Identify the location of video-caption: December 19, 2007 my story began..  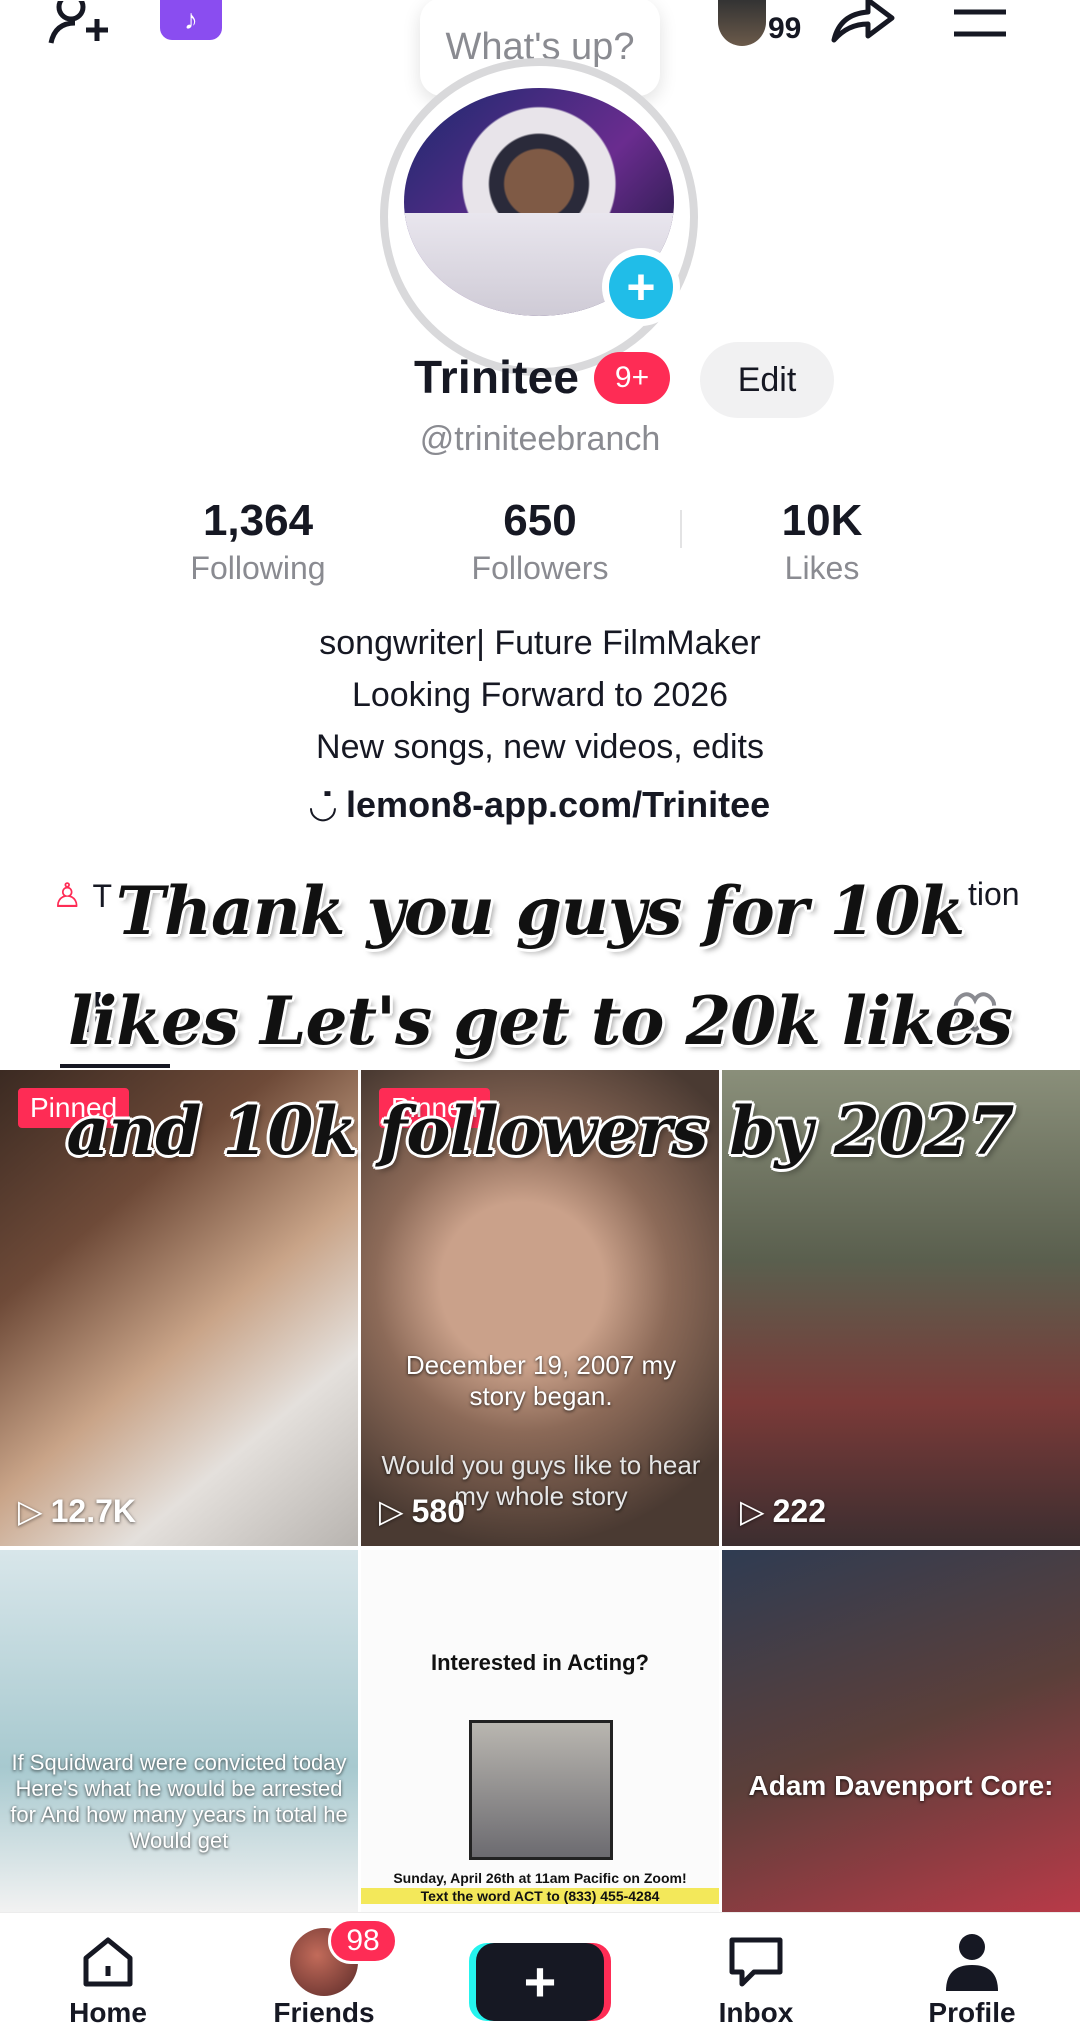
(541, 1380).